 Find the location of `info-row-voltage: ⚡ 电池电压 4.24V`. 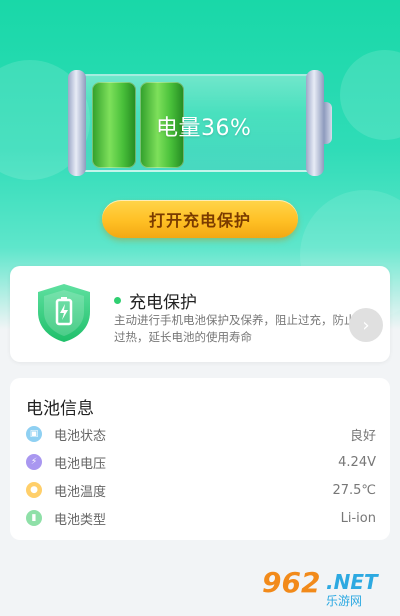

info-row-voltage: ⚡ 电池电压 4.24V is located at coordinates (201, 462).